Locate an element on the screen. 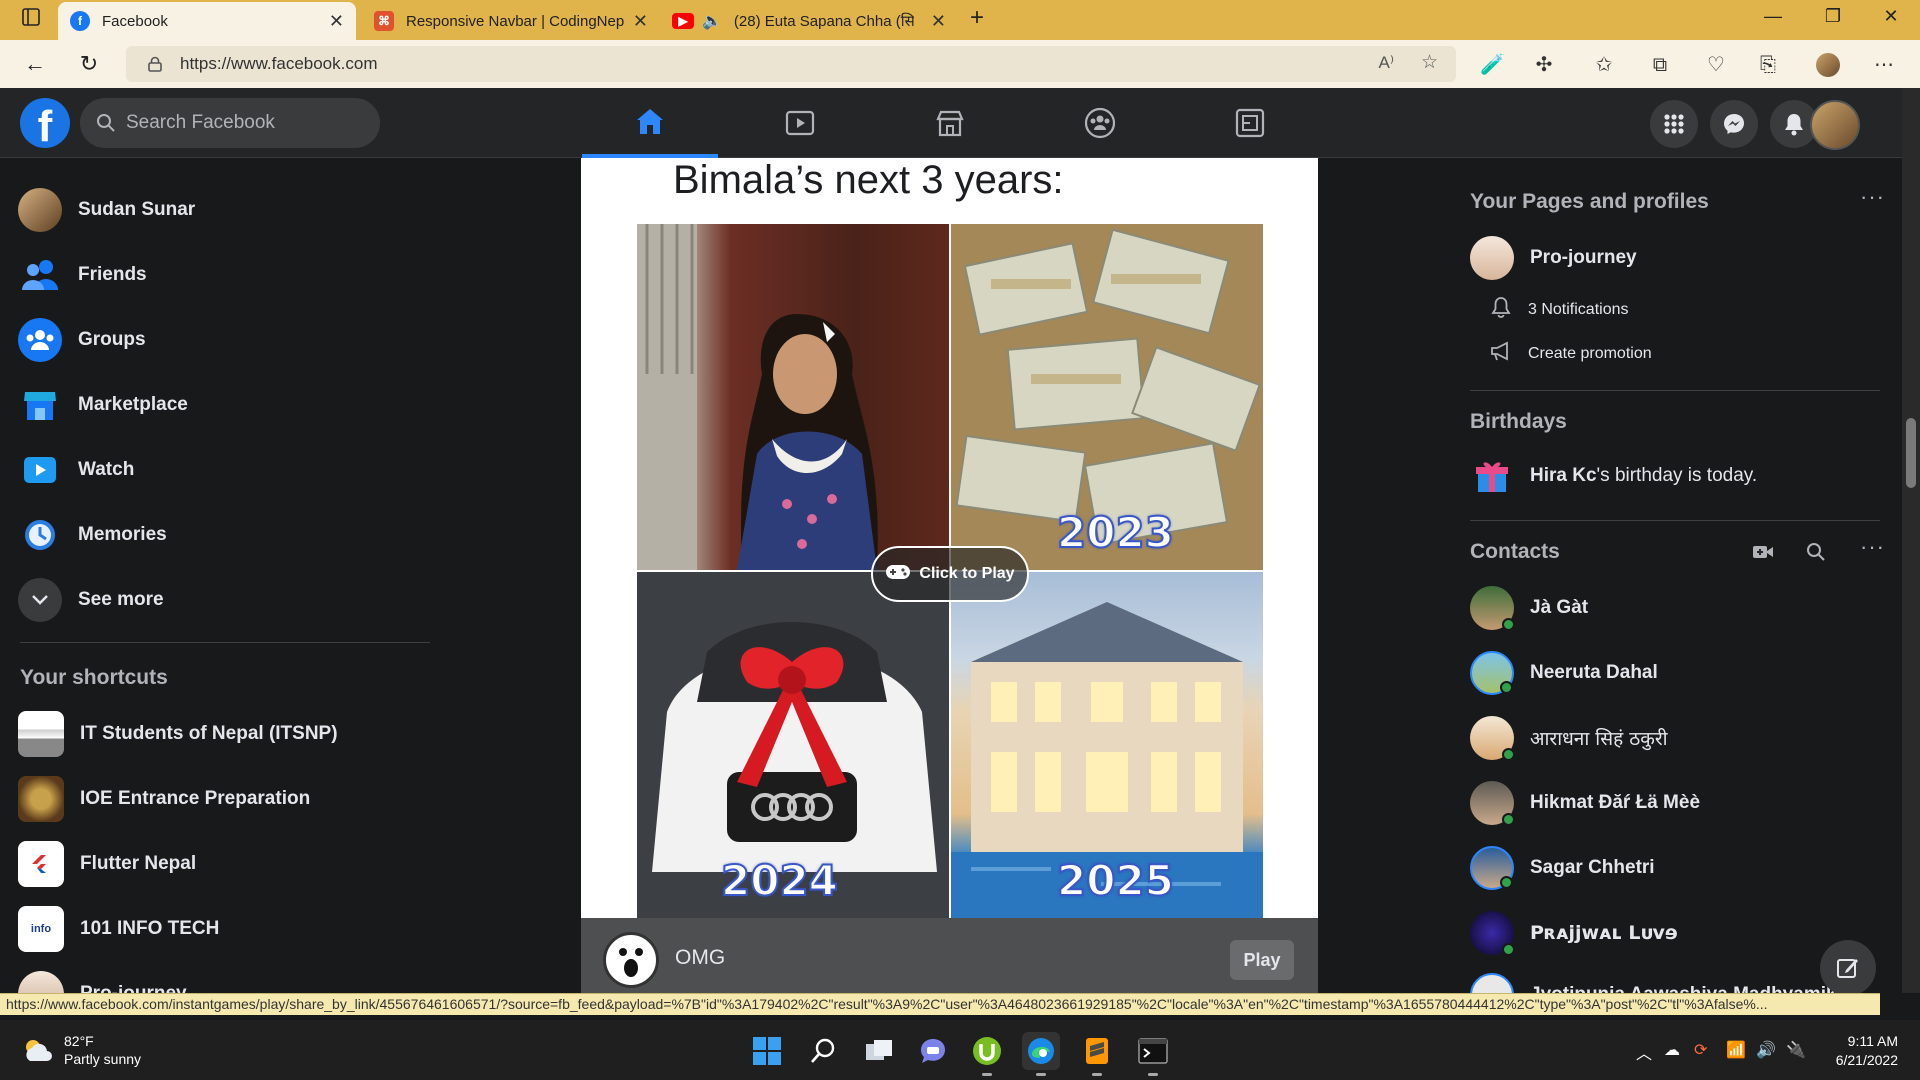 The width and height of the screenshot is (1920, 1080). youtube-favicon-icon: ▶ is located at coordinates (683, 21).